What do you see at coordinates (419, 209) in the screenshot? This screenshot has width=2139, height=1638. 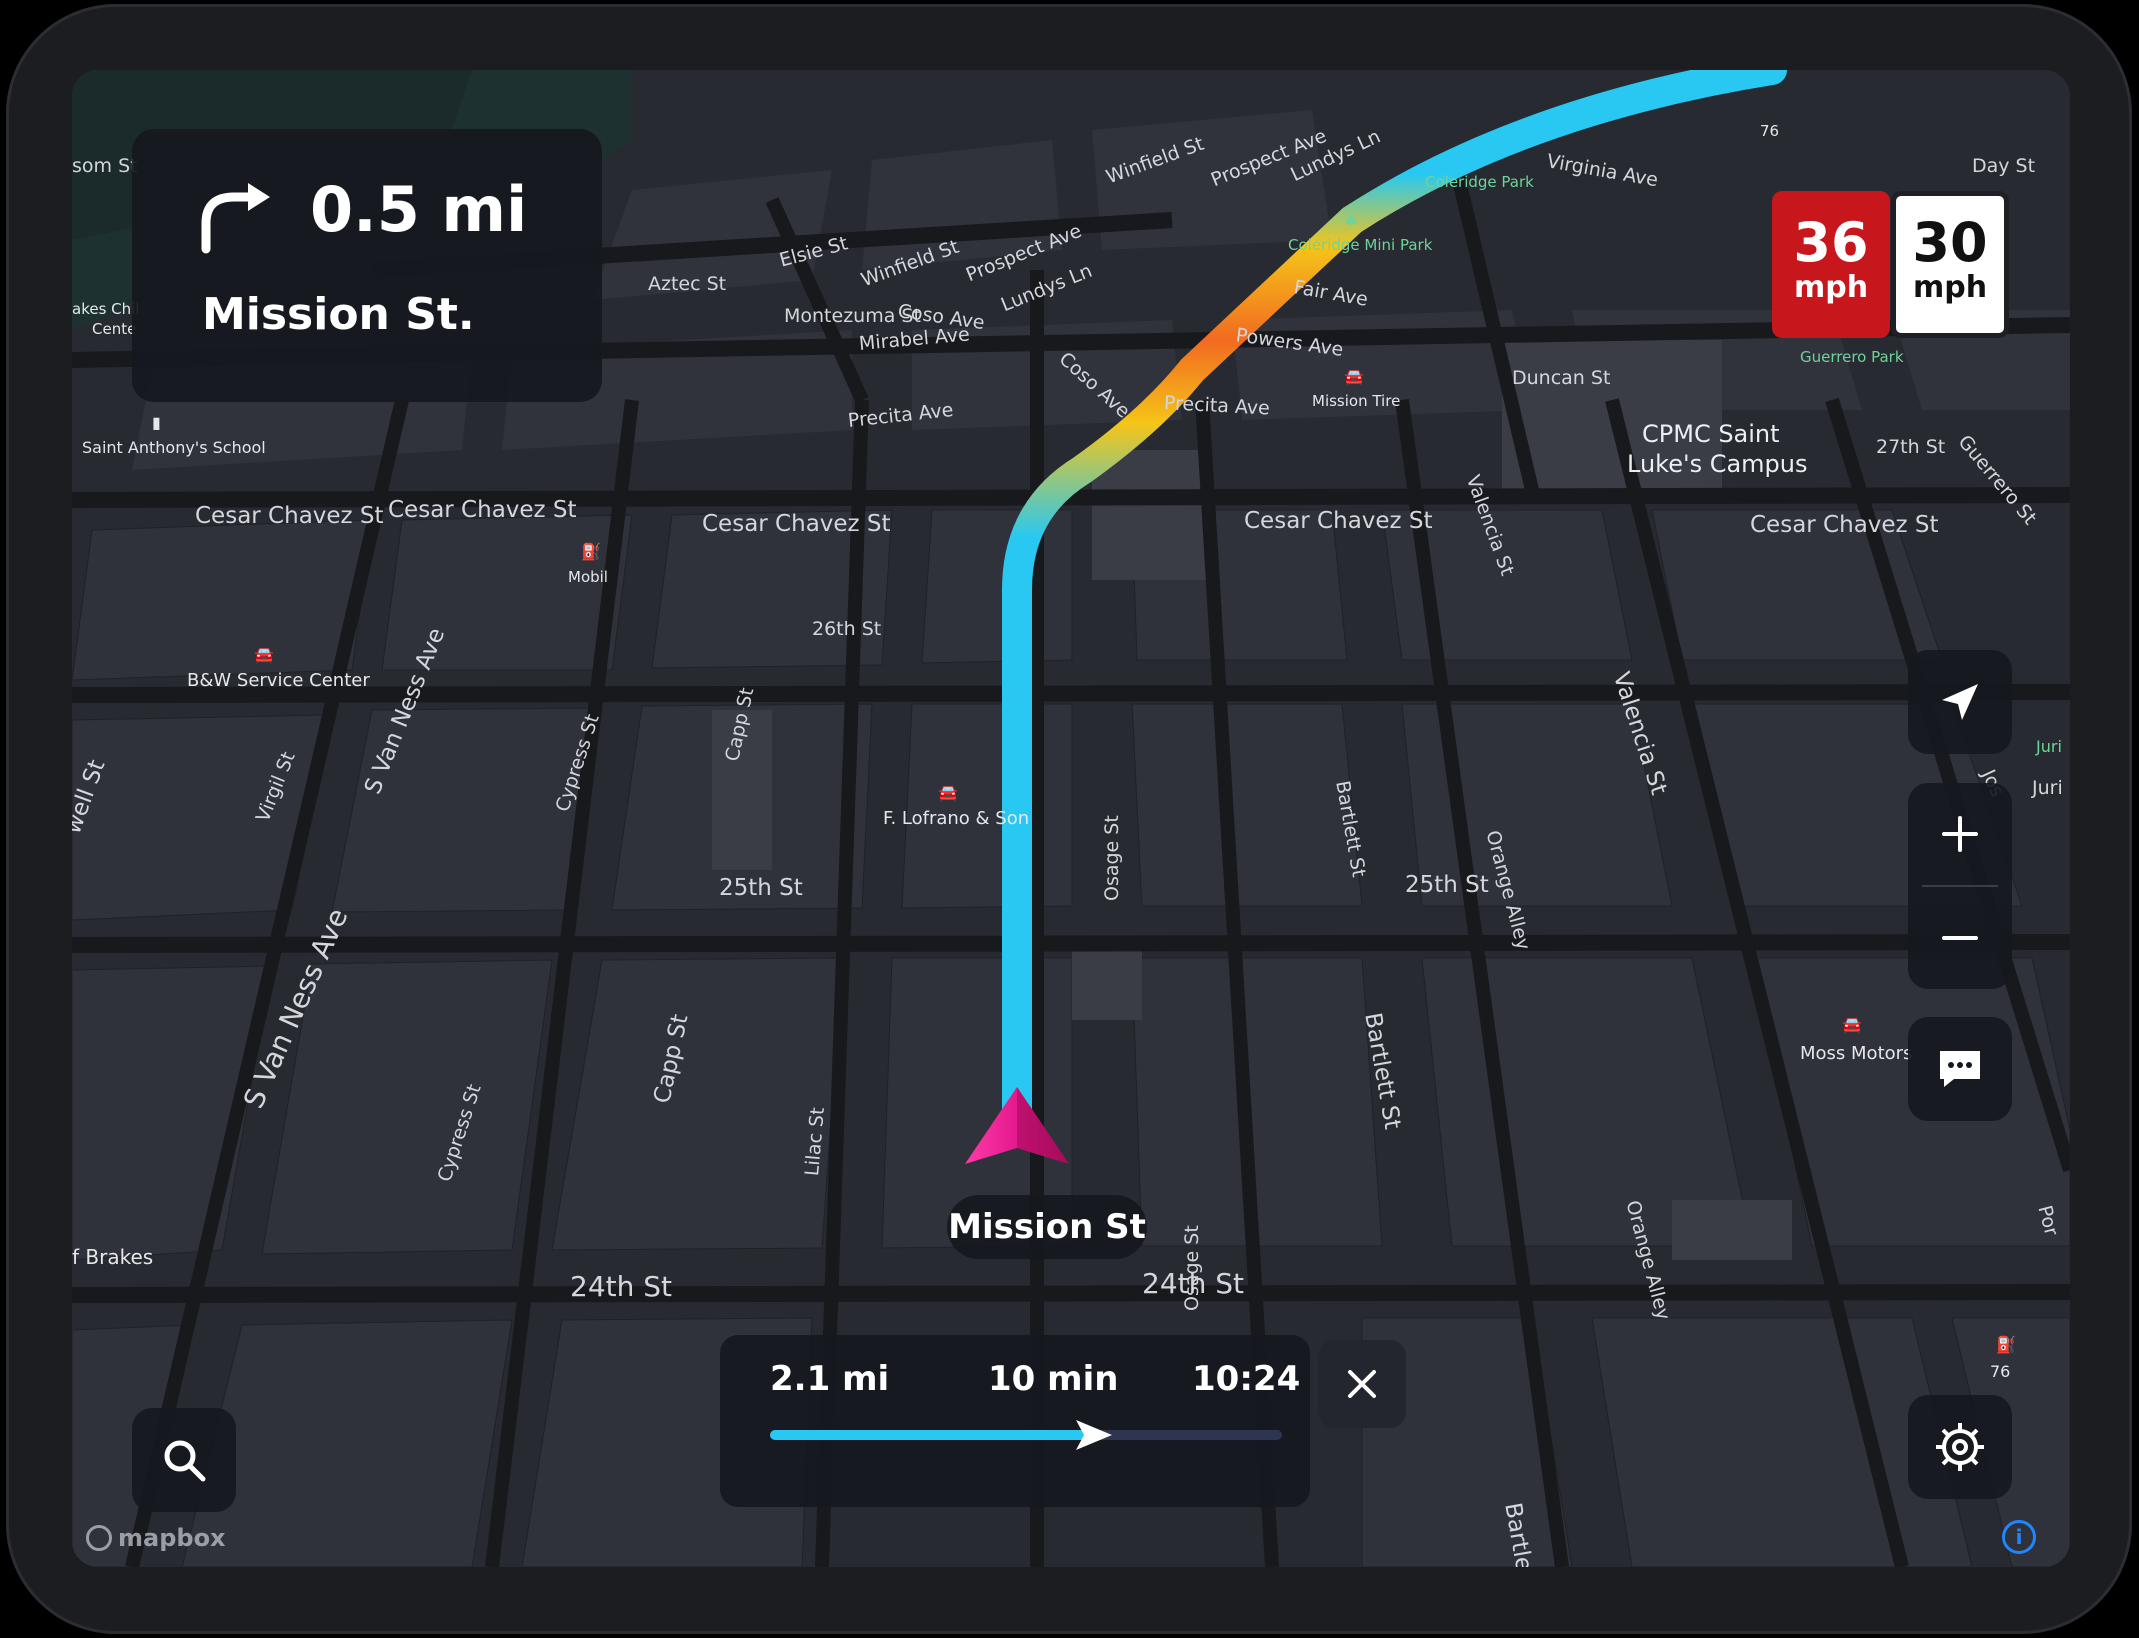 I see `maneuver-distance: 0.5 mi` at bounding box center [419, 209].